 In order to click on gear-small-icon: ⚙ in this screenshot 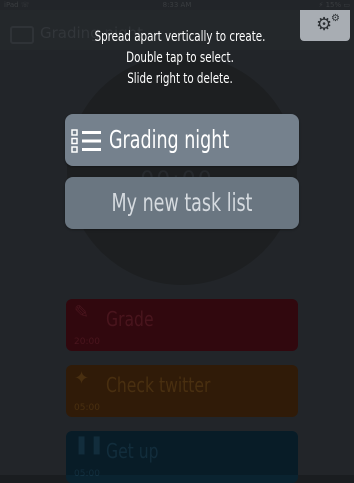, I will do `click(335, 18)`.